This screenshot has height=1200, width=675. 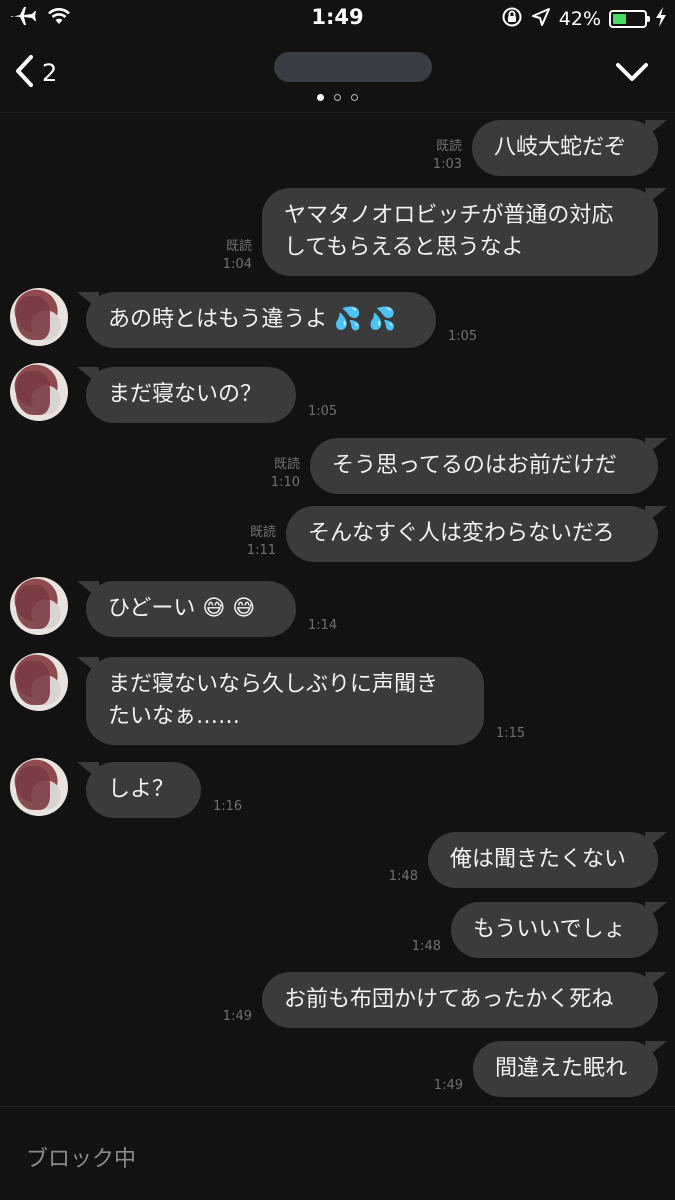 What do you see at coordinates (579, 19) in the screenshot?
I see `battery-percent: 42%` at bounding box center [579, 19].